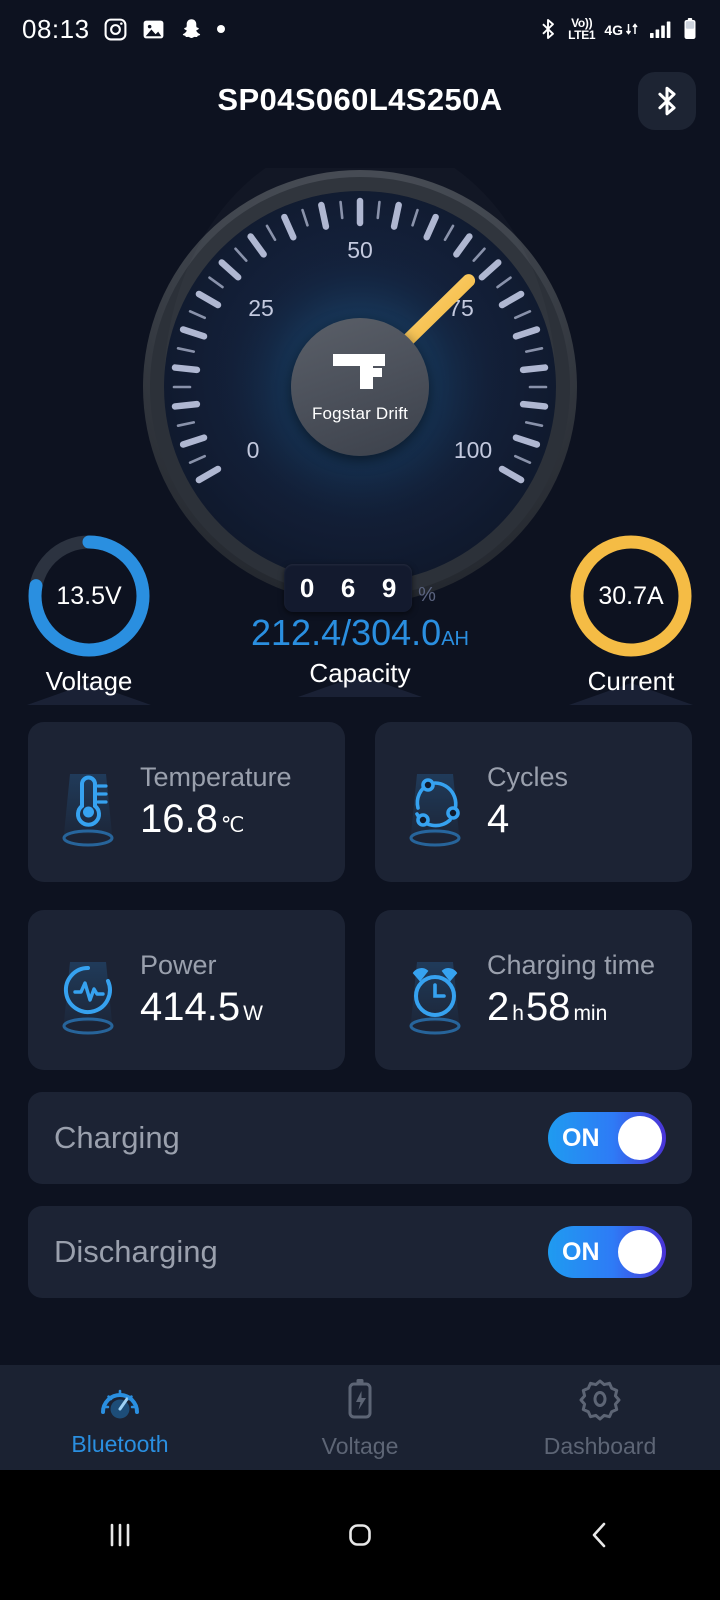 Image resolution: width=720 pixels, height=1600 pixels. I want to click on current-value: 30.7A, so click(631, 595).